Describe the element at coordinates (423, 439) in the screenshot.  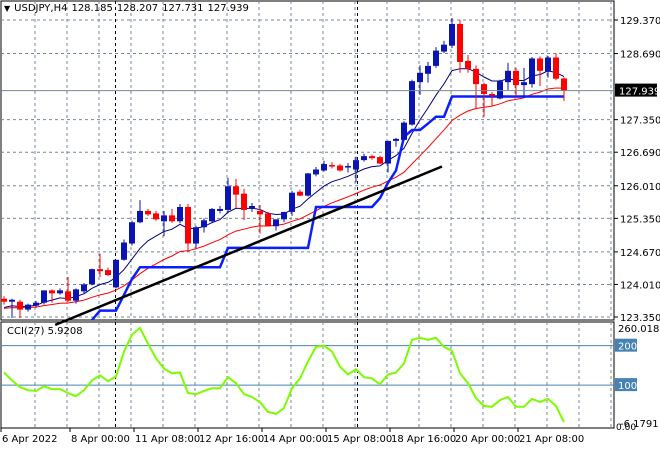
I see `time-label: 18 Apr 16:00` at that location.